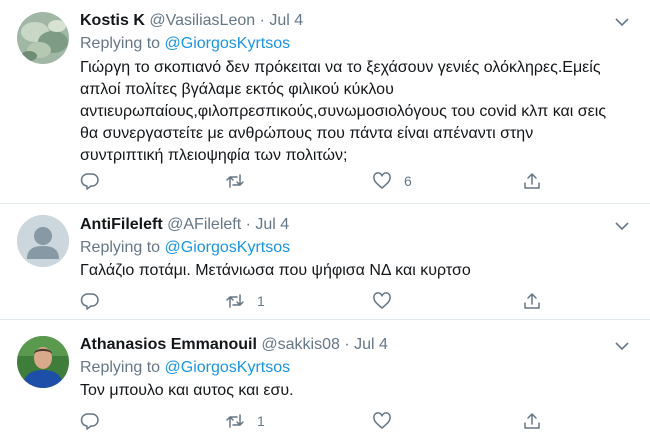 The image size is (650, 445). What do you see at coordinates (340, 181) in the screenshot?
I see `tweet-actions: 6` at bounding box center [340, 181].